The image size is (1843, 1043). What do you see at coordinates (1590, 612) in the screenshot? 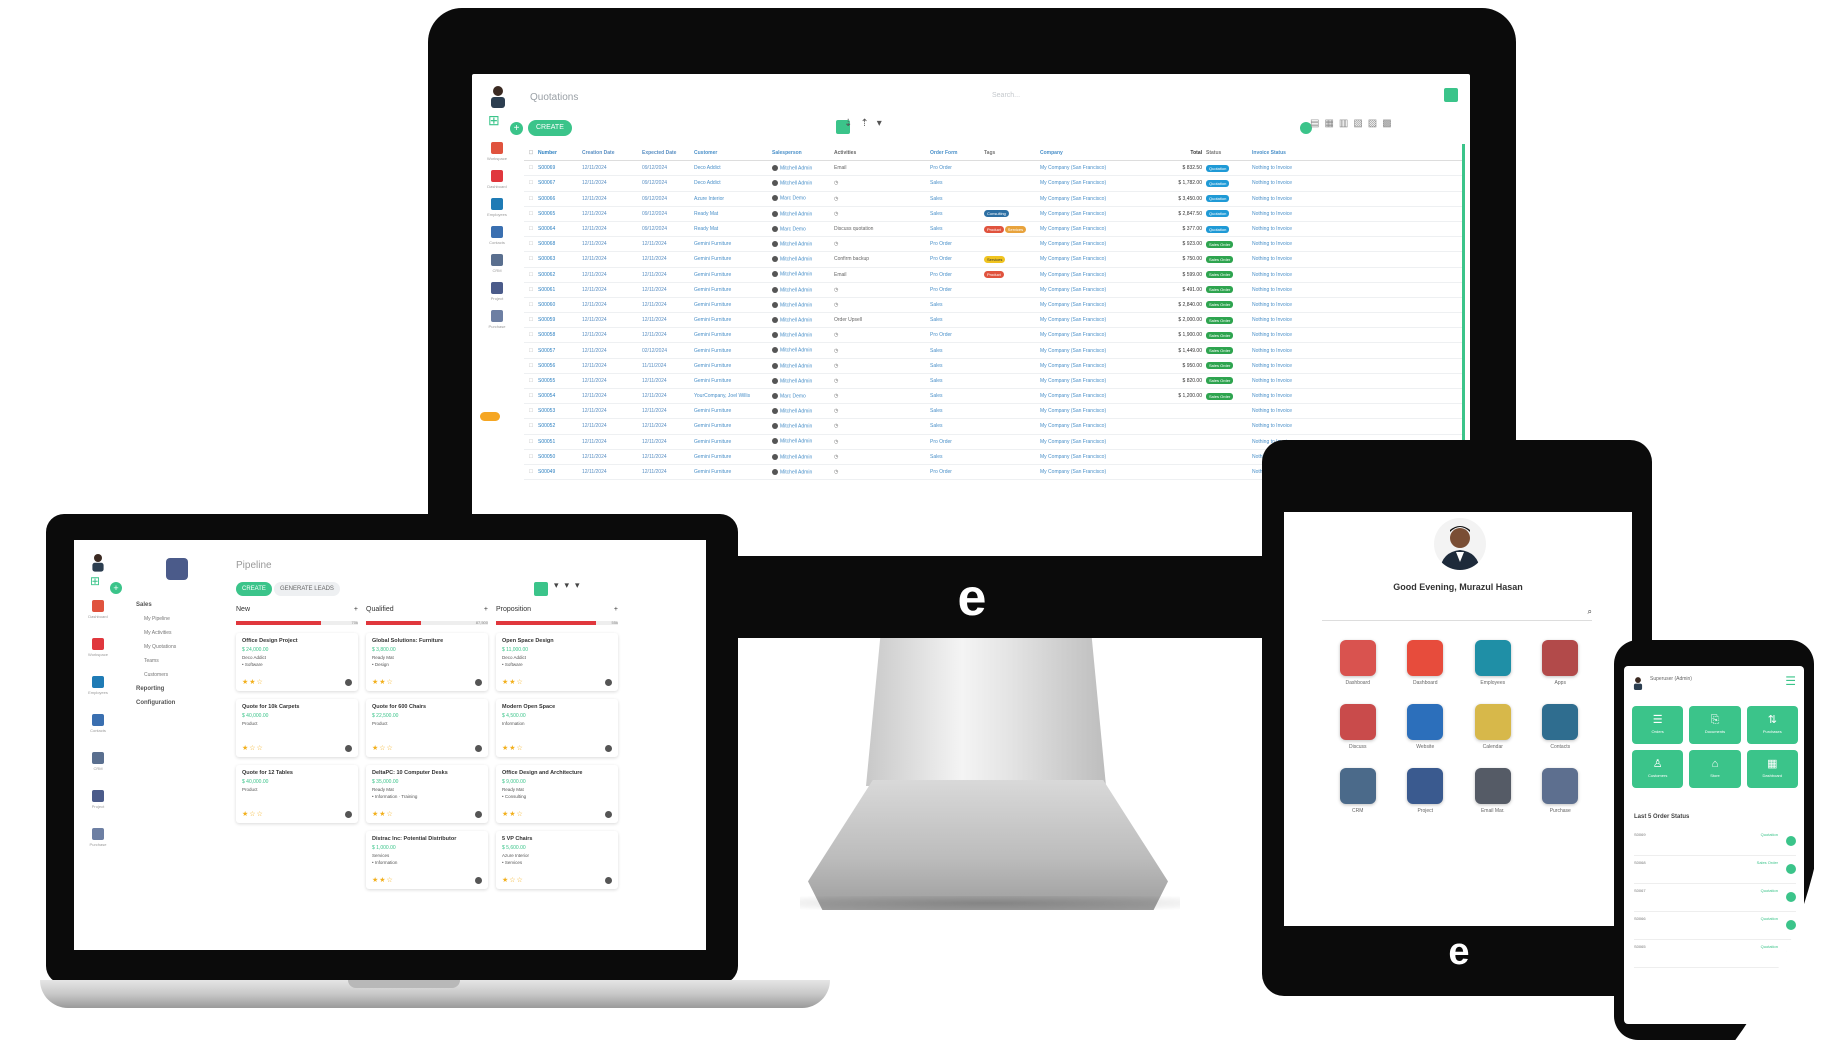
I see `search-icon: ⌕` at bounding box center [1590, 612].